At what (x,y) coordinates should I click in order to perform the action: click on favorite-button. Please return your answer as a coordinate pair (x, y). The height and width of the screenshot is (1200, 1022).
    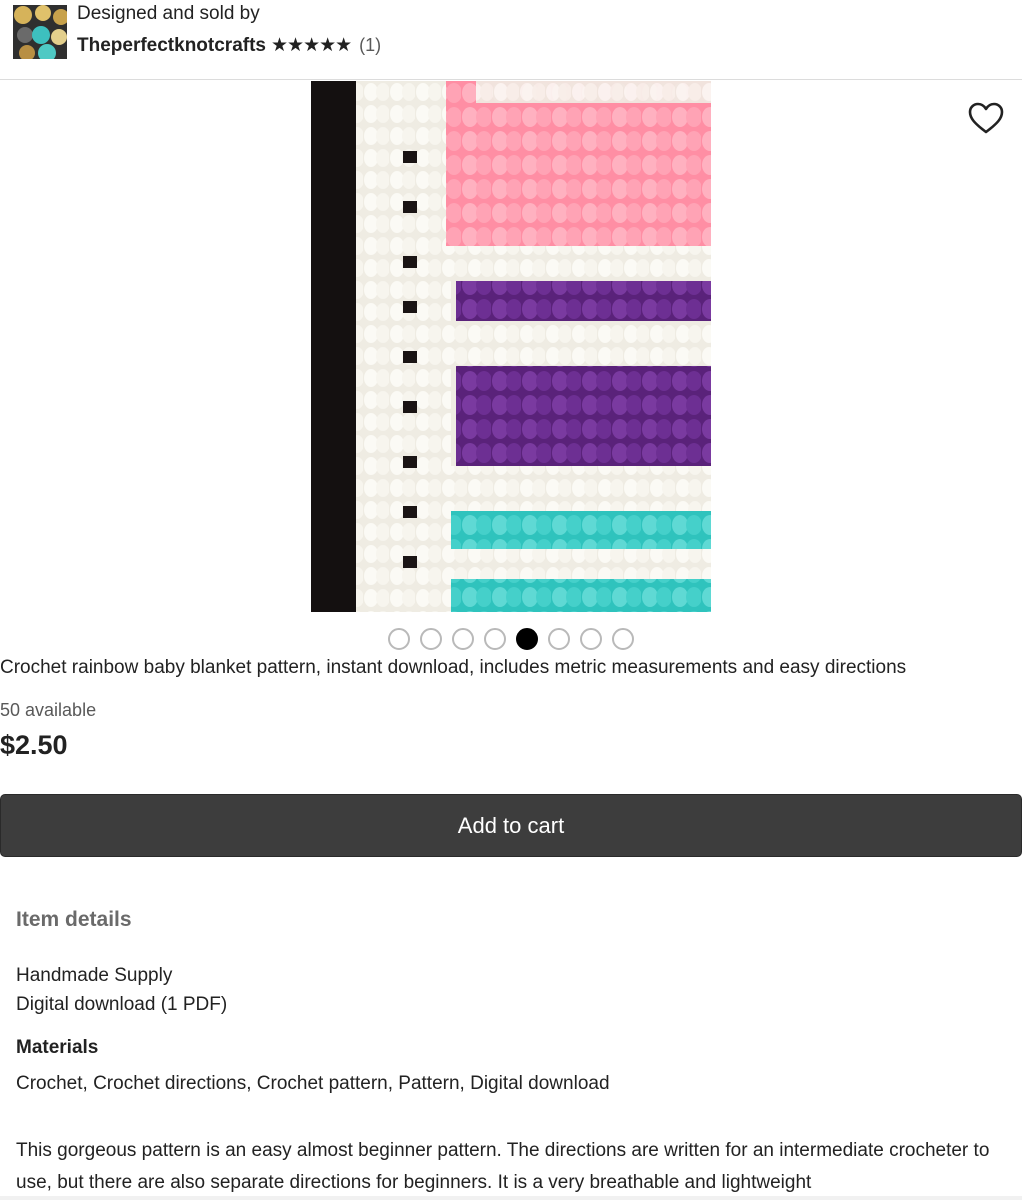
    Looking at the image, I should click on (986, 119).